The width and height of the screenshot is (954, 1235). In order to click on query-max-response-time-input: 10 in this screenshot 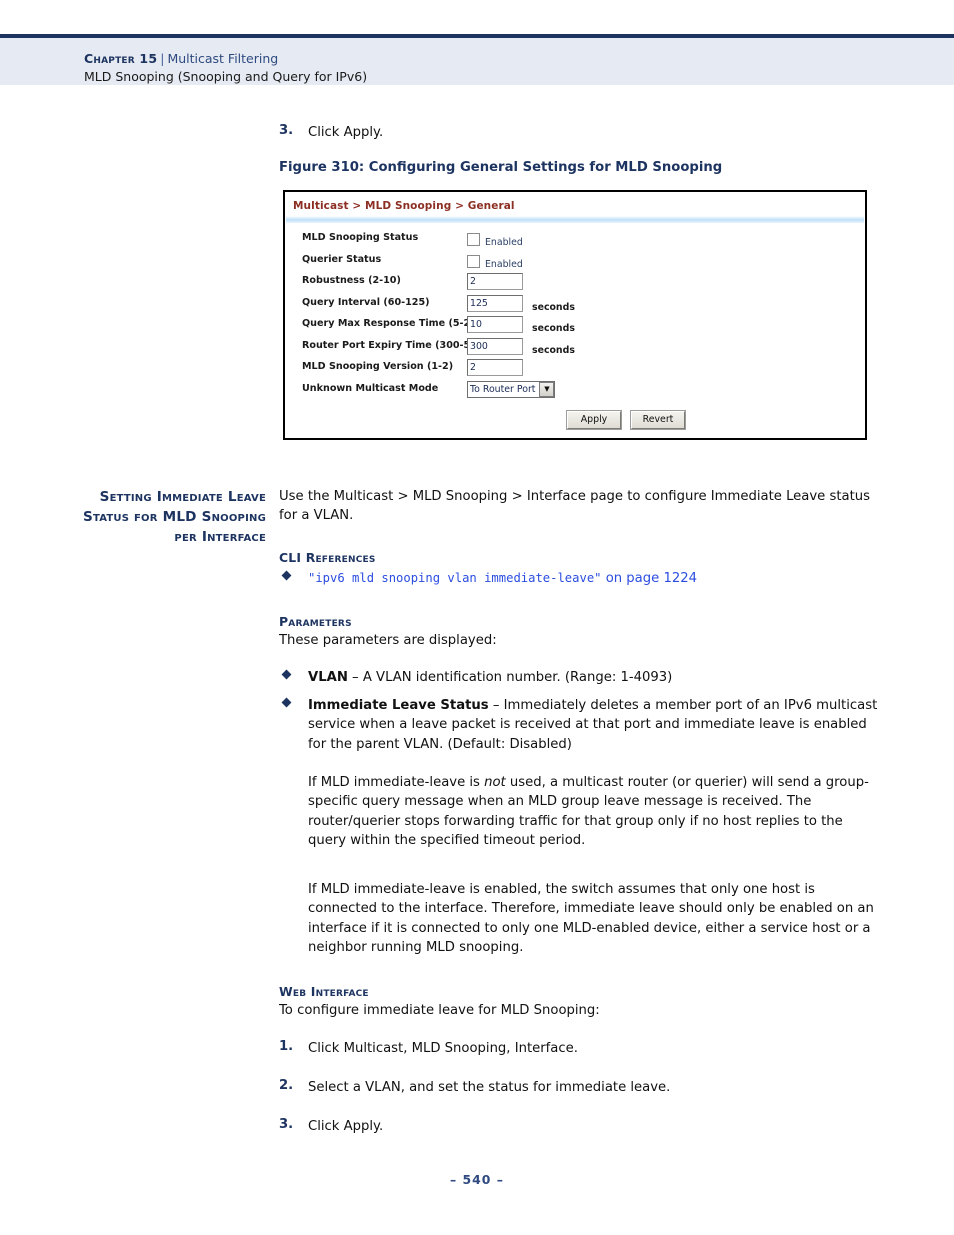, I will do `click(495, 324)`.